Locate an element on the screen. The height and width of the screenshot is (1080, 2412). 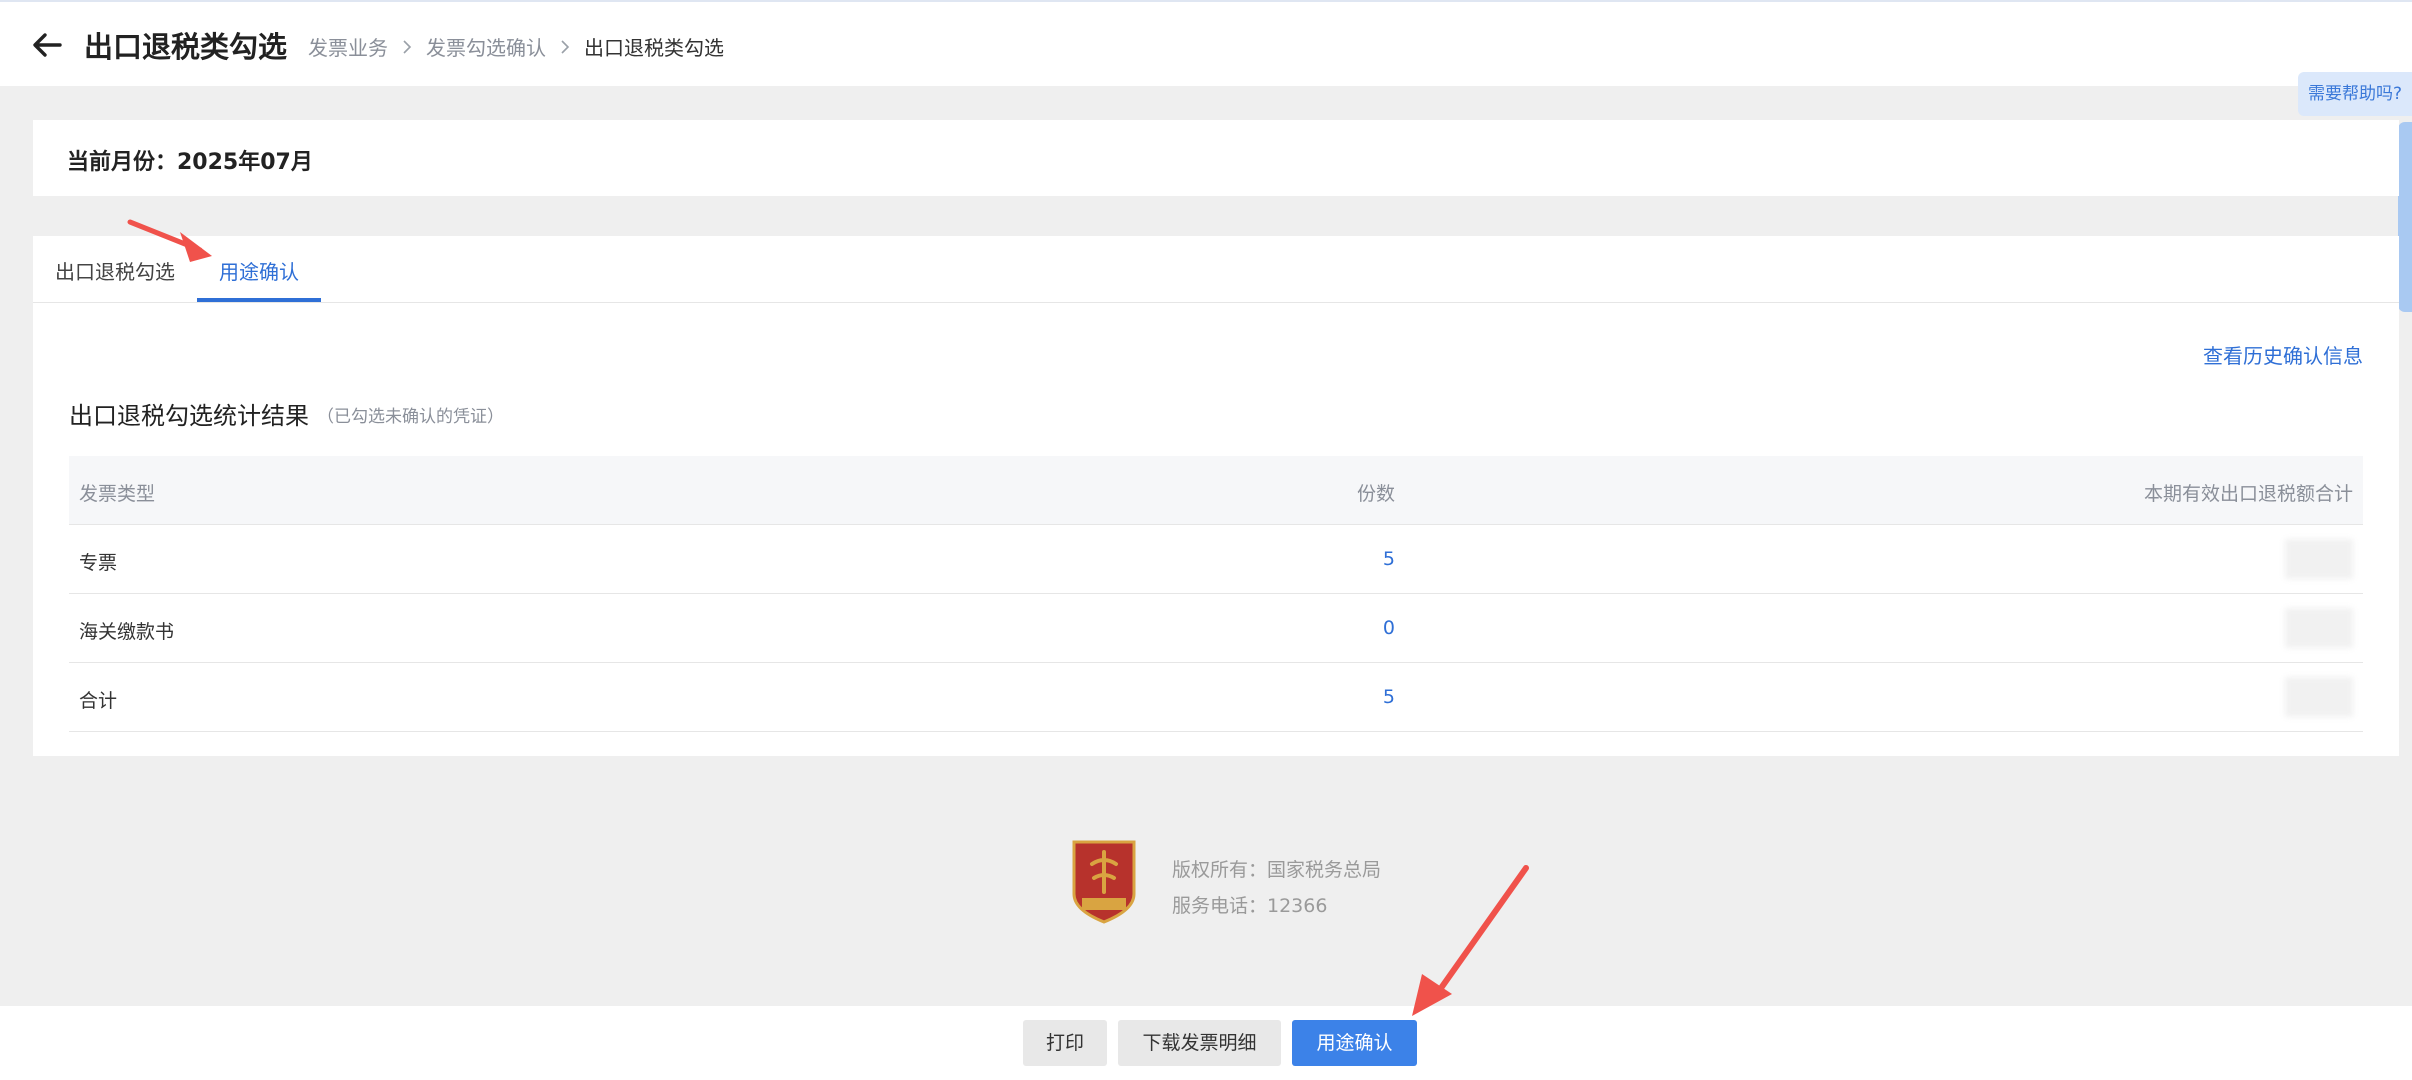
table-row: 海关缴款书 0 is located at coordinates (1216, 628).